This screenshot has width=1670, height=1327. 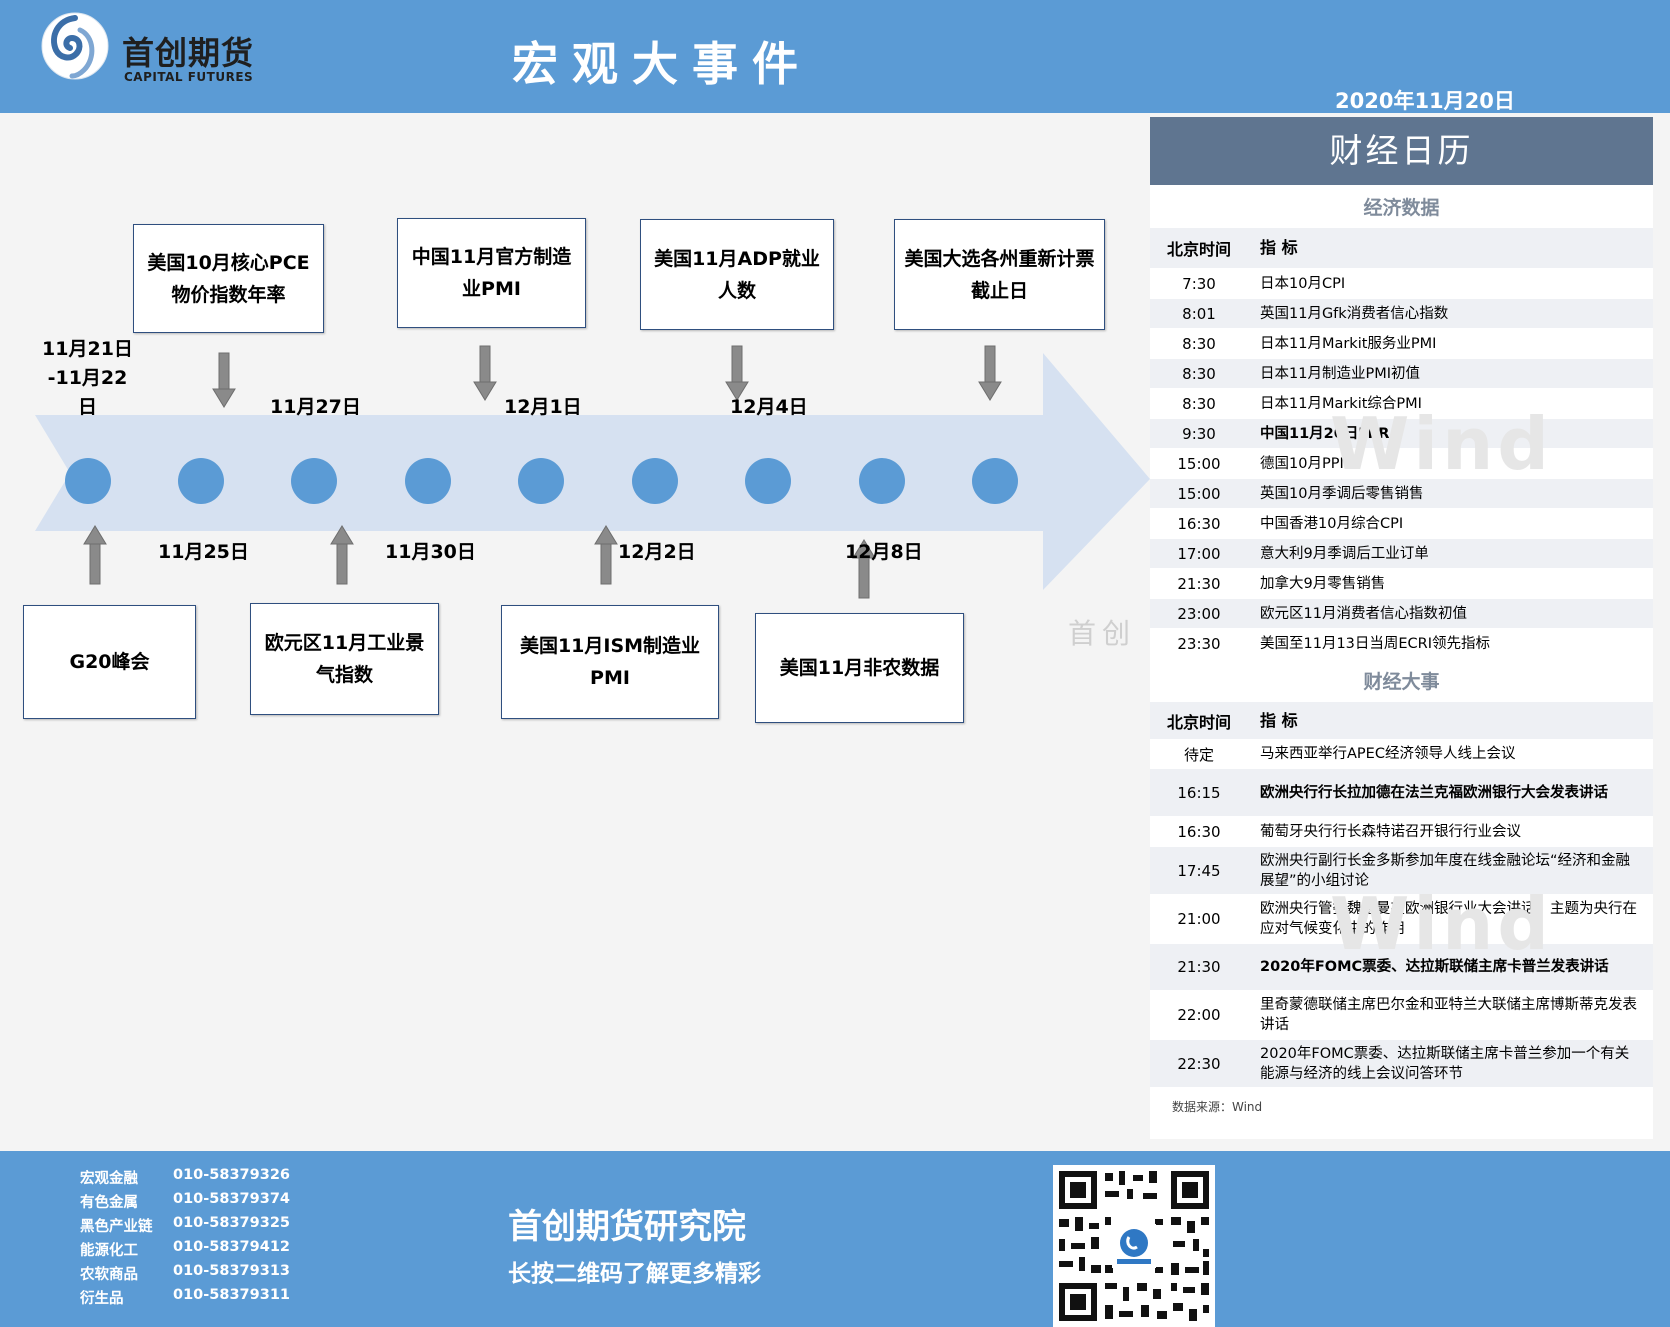 I want to click on row-time: 16:15, so click(x=1199, y=792).